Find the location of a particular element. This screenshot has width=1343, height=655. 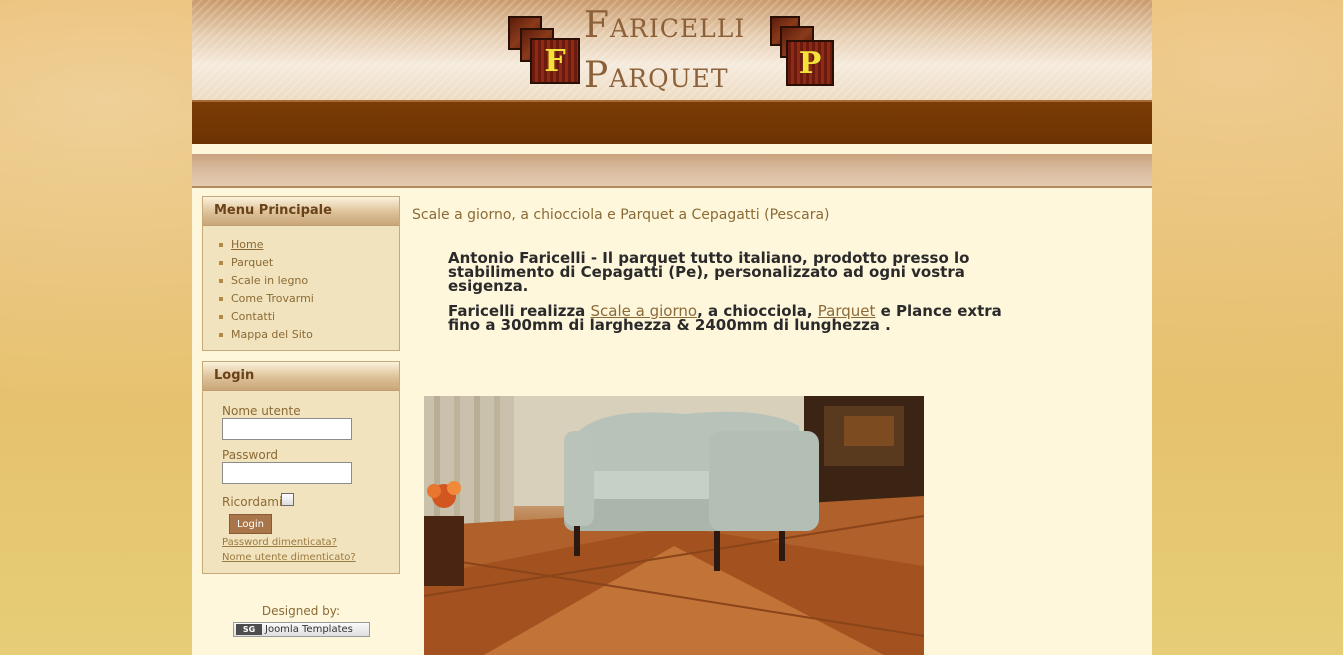

header-nav-band is located at coordinates (672, 123).